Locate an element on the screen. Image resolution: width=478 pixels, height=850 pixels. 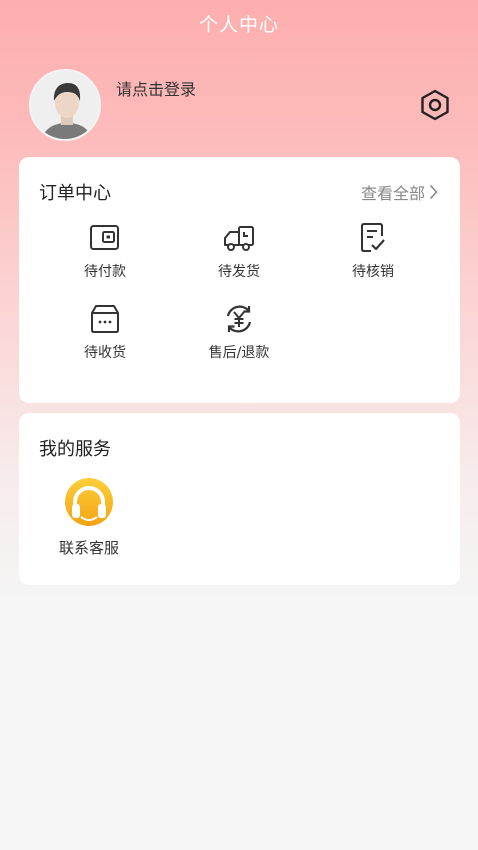
settings-button is located at coordinates (435, 105).